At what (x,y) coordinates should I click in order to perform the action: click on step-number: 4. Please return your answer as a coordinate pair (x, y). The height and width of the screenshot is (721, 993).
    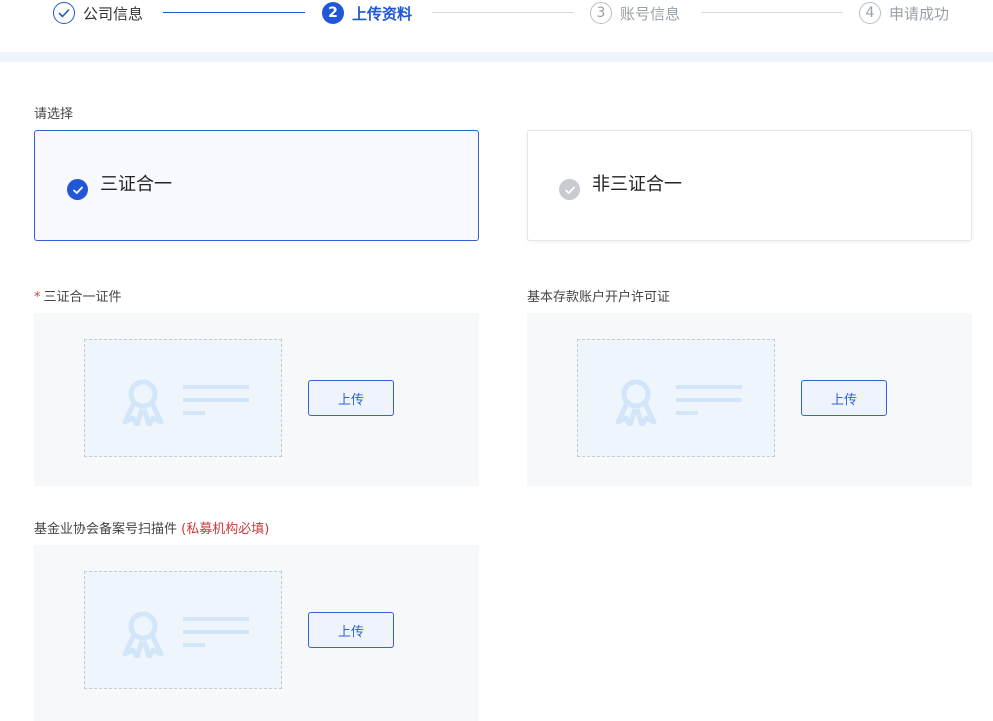
    Looking at the image, I should click on (870, 13).